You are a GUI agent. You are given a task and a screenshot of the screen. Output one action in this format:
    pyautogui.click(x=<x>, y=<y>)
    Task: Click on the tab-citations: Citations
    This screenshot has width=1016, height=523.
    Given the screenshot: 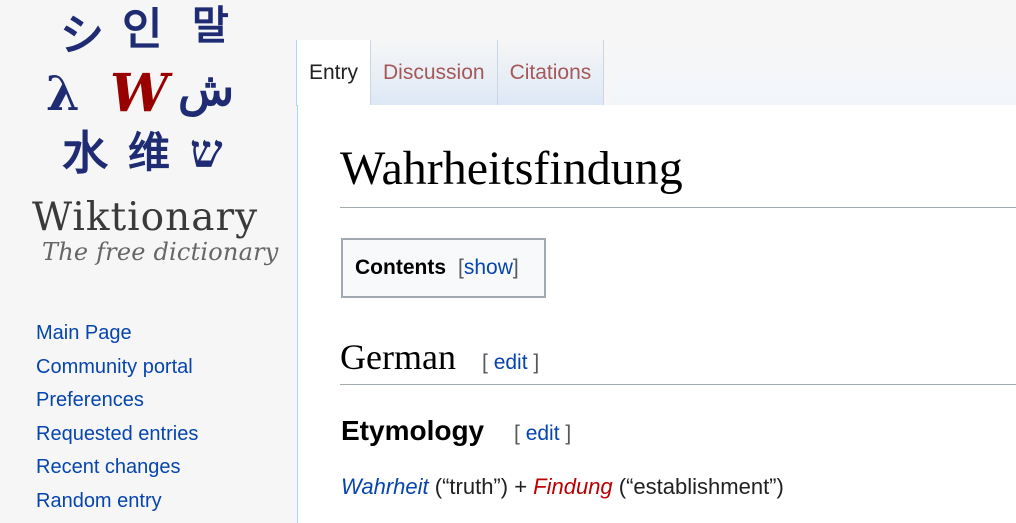 What is the action you would take?
    pyautogui.click(x=551, y=73)
    